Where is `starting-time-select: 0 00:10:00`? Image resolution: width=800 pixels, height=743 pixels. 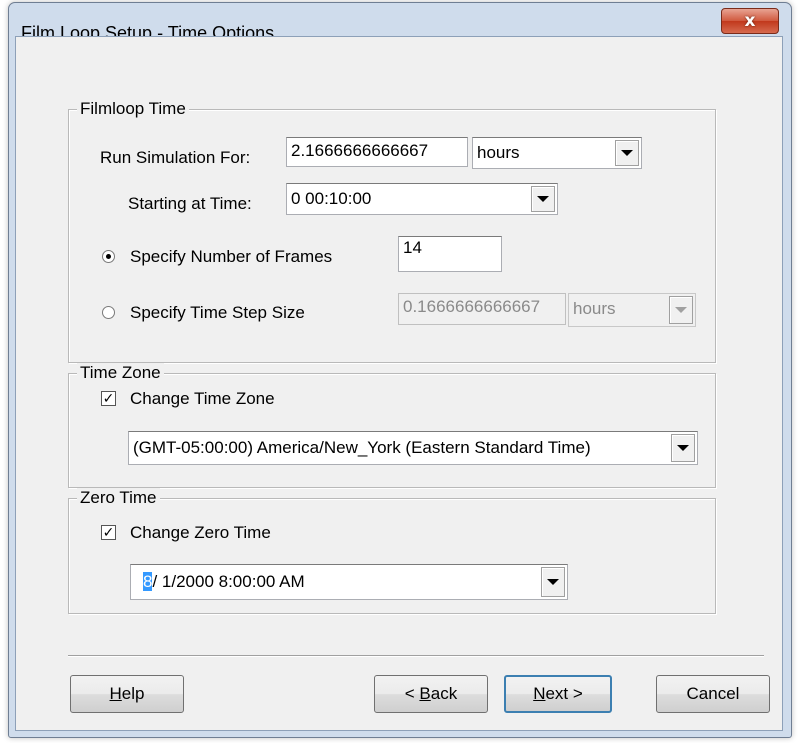
starting-time-select: 0 00:10:00 is located at coordinates (422, 199).